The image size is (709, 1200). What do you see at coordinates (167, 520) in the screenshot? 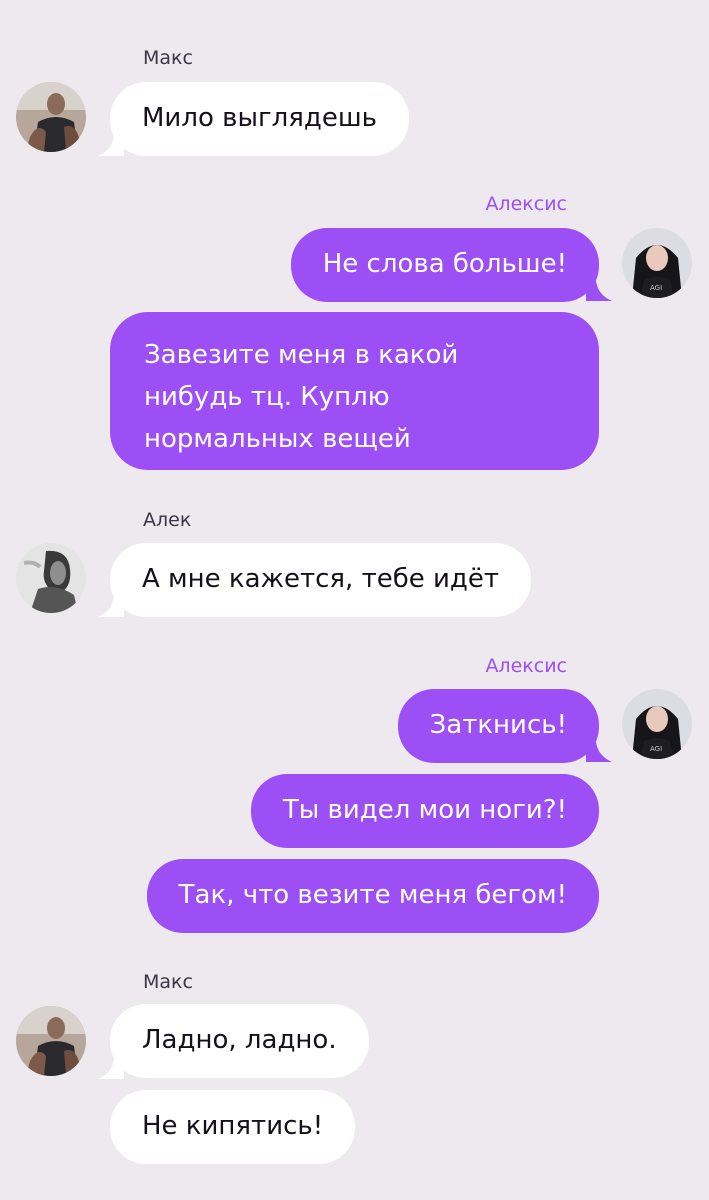
I see `sender-name: Алек` at bounding box center [167, 520].